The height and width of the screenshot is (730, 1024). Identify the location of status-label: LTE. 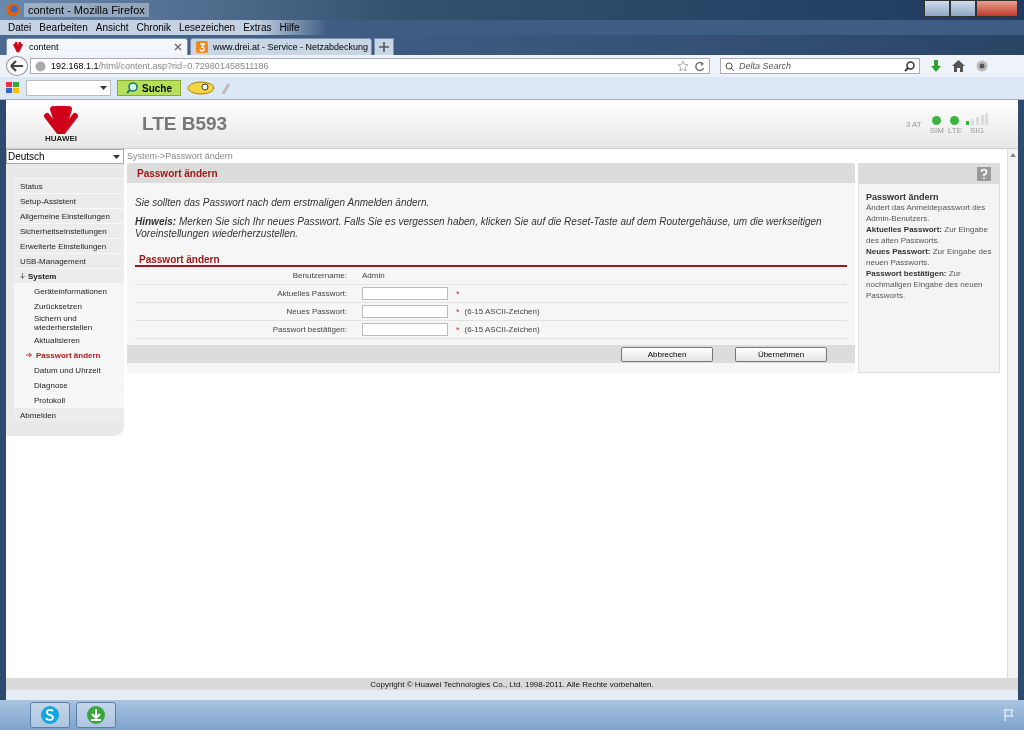
(954, 130).